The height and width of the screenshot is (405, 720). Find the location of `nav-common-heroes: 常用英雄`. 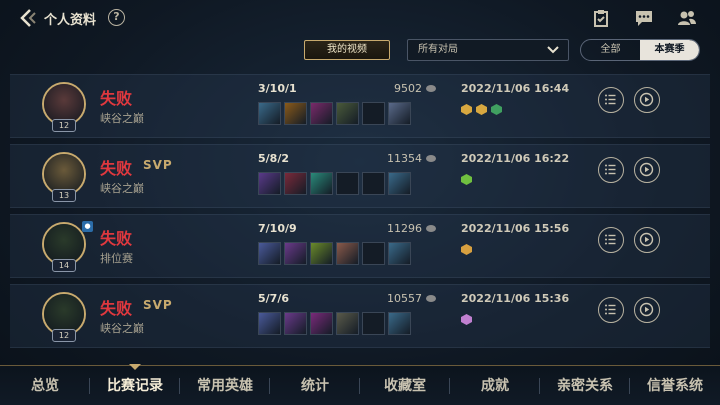

nav-common-heroes: 常用英雄 is located at coordinates (225, 385).